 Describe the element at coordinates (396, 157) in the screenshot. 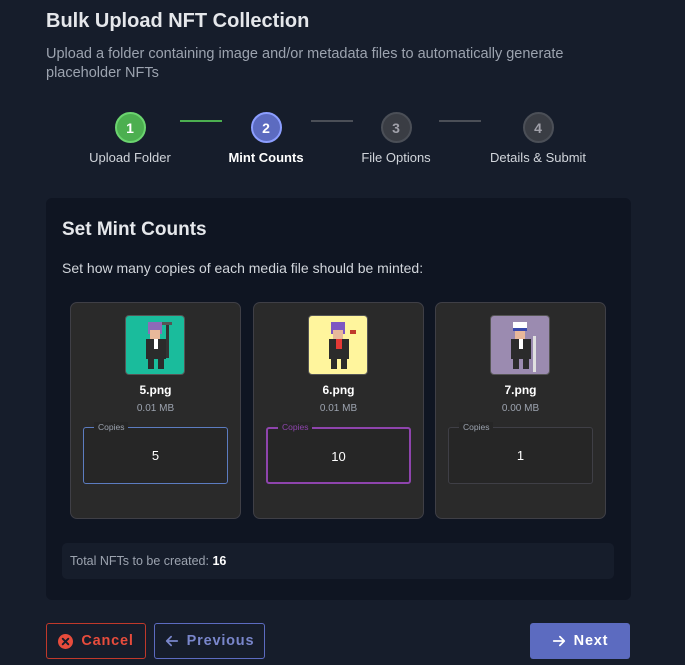

I see `step-label-3: File Options` at that location.